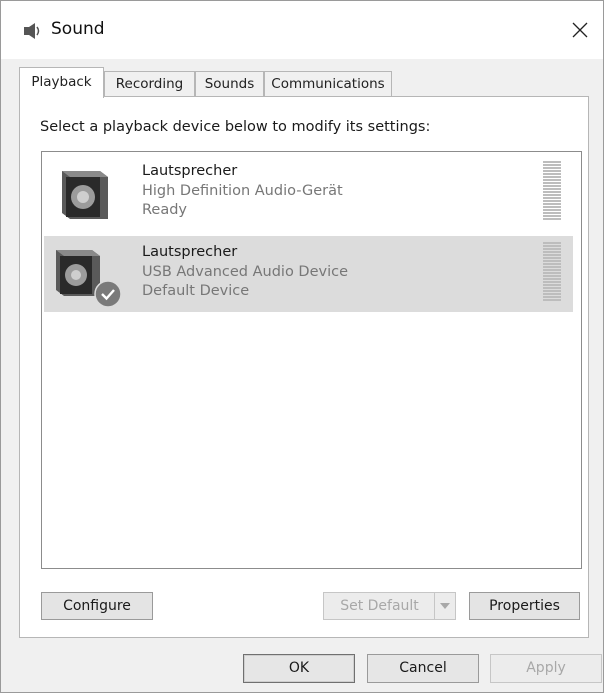 This screenshot has height=693, width=604. What do you see at coordinates (78, 29) in the screenshot?
I see `window-title: Sound` at bounding box center [78, 29].